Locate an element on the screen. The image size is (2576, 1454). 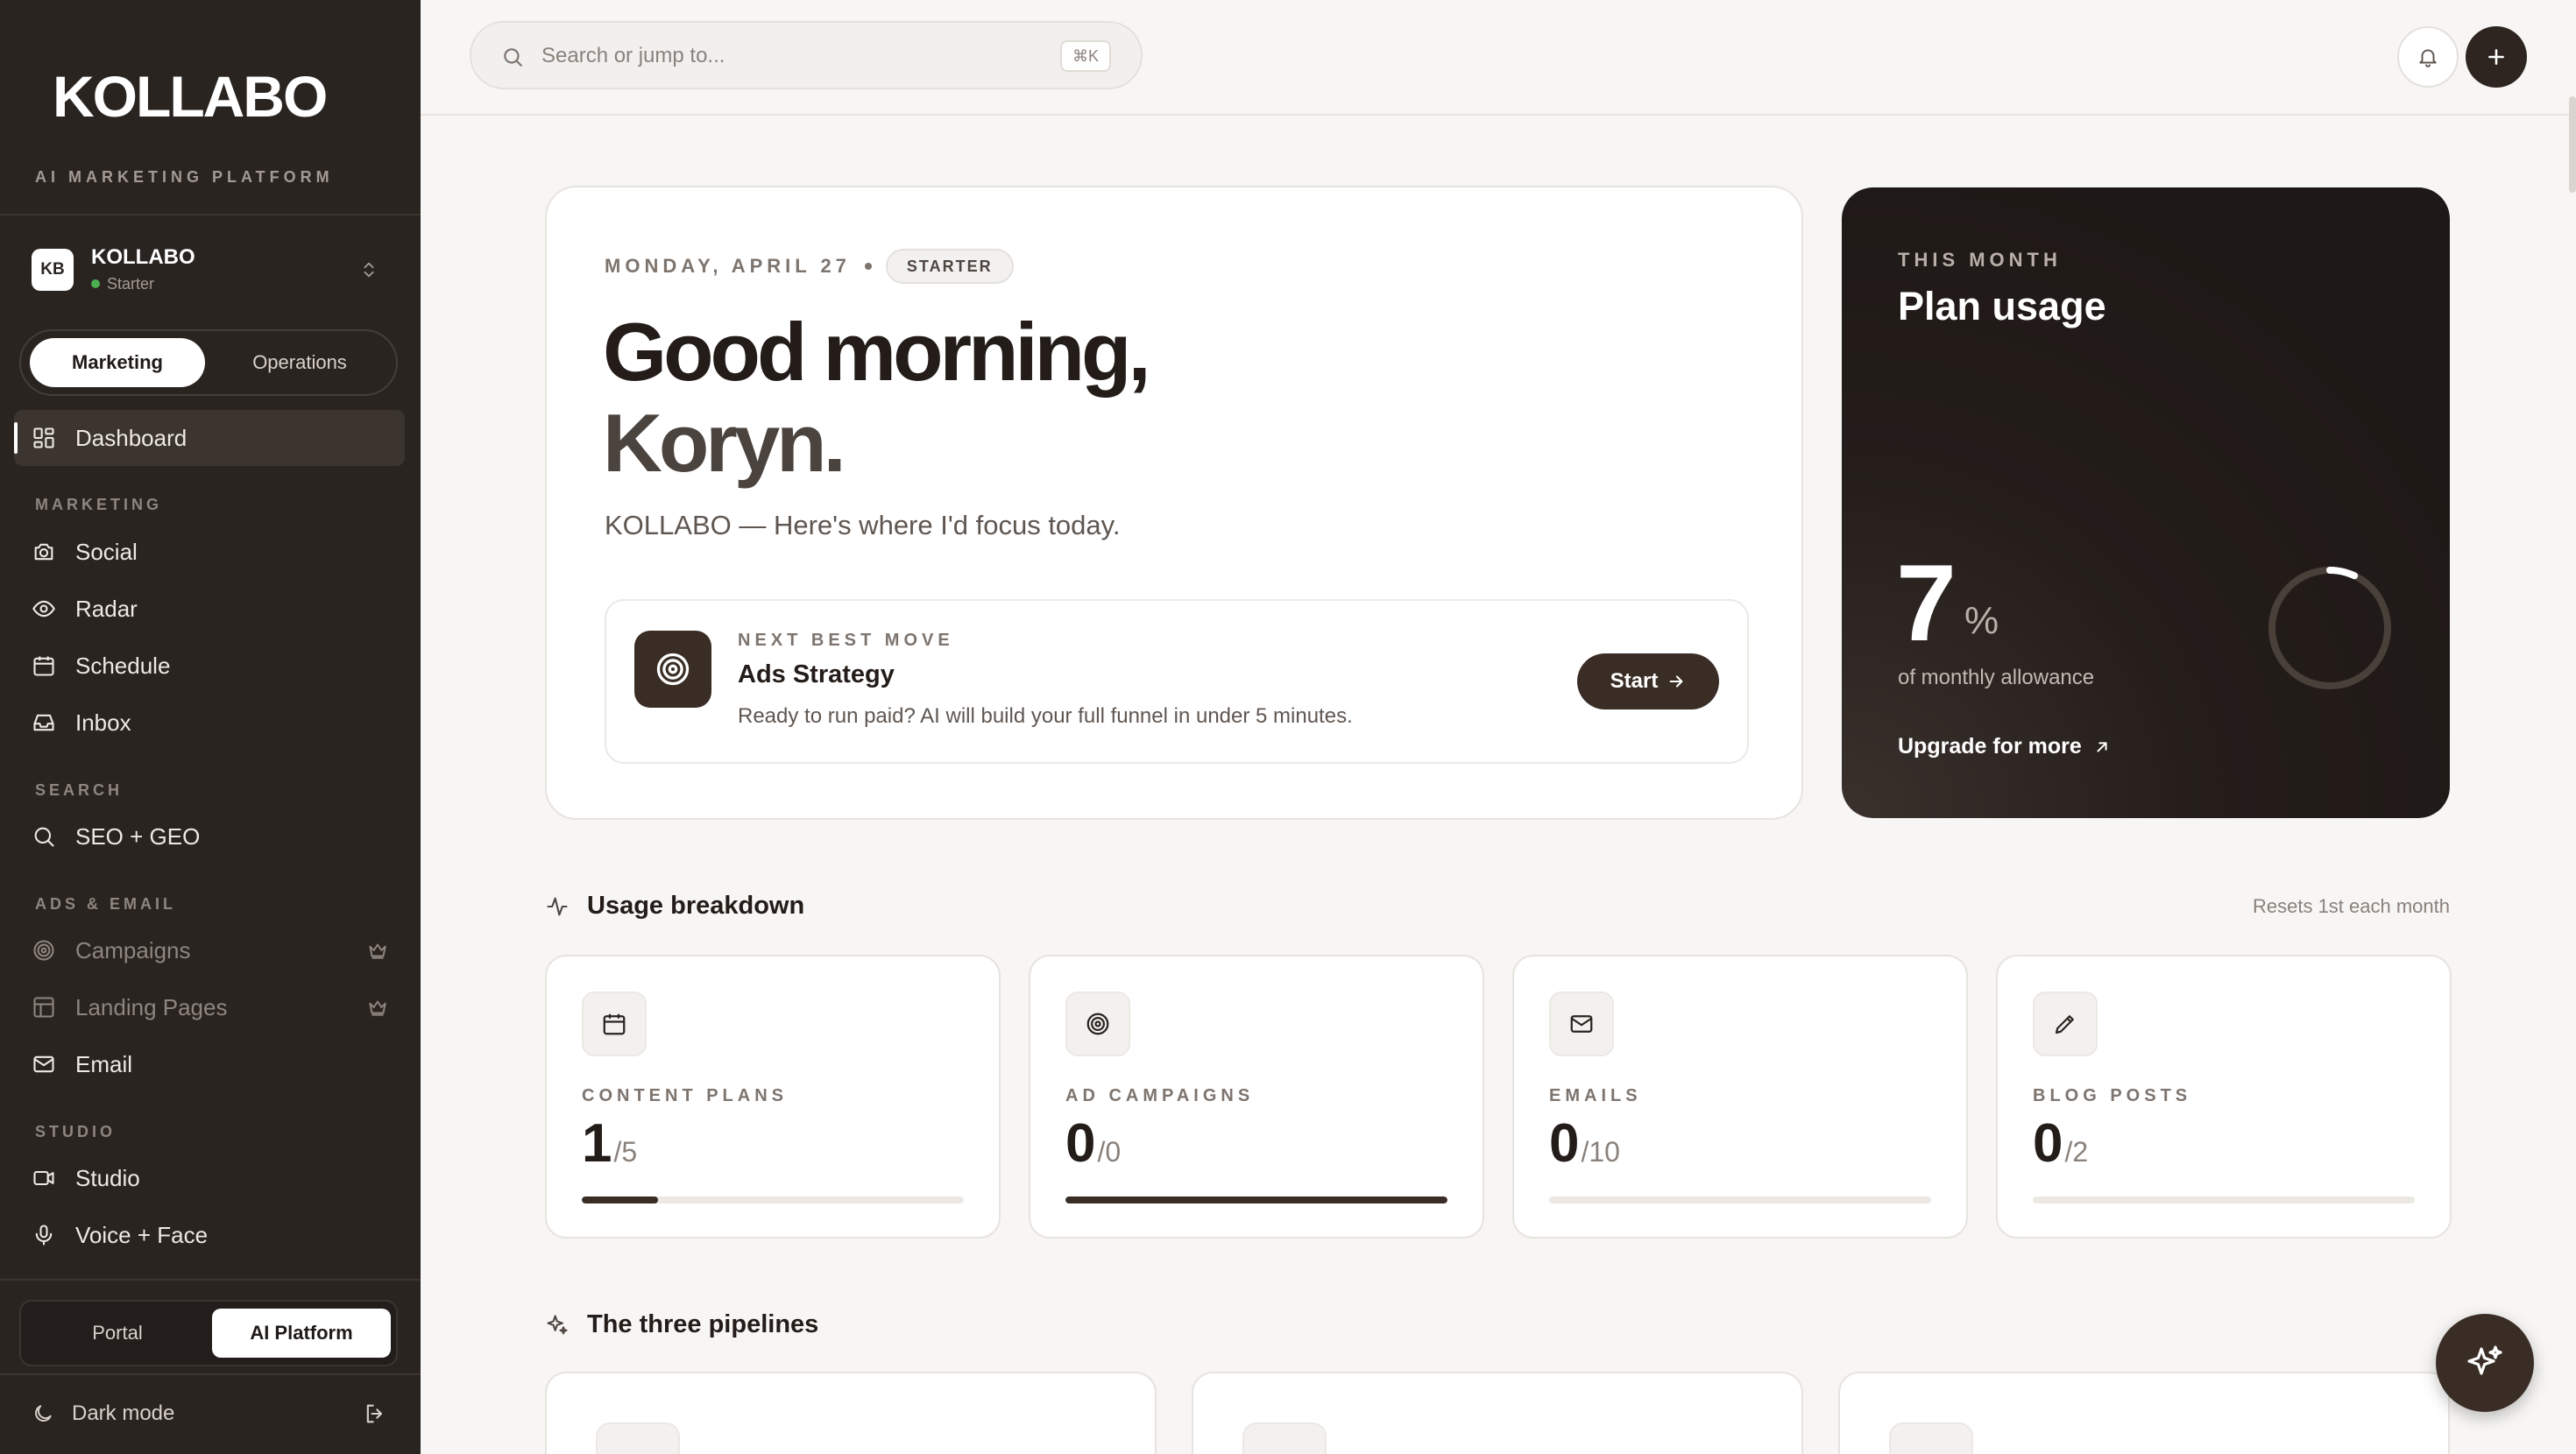
mode-operations-button: Operations is located at coordinates (299, 362).